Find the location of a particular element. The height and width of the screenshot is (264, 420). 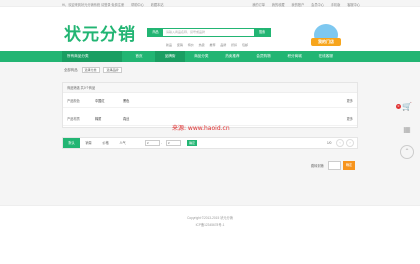

page-indicator: 1/0 is located at coordinates (329, 143).